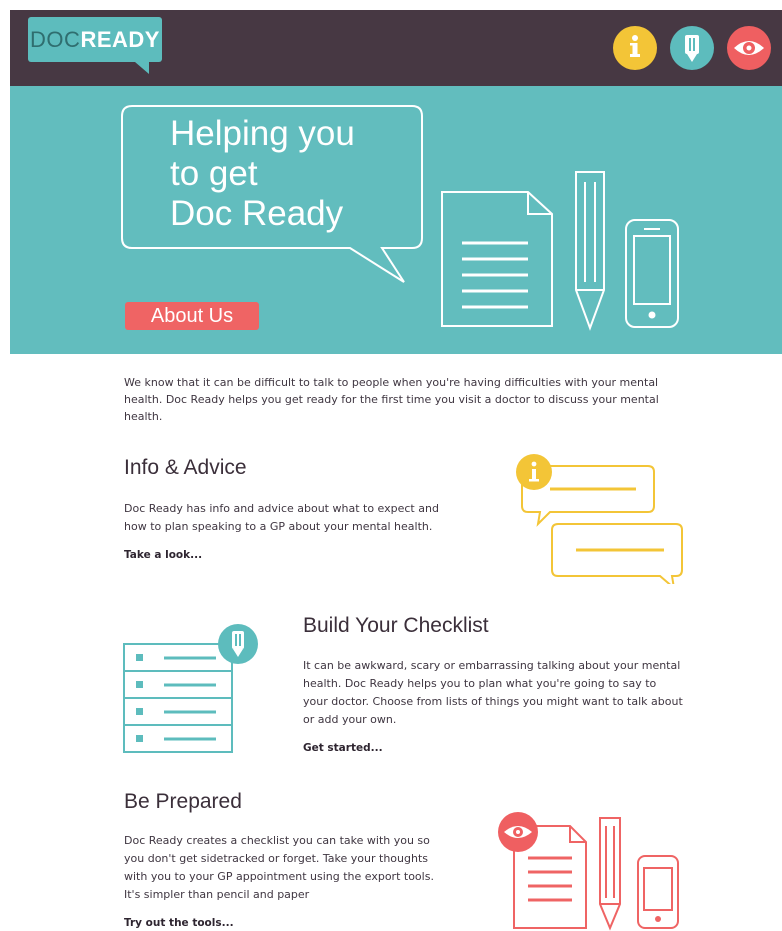 The image size is (782, 931). Describe the element at coordinates (295, 174) in the screenshot. I see `hero-title: Helping you to get Doc Ready` at that location.